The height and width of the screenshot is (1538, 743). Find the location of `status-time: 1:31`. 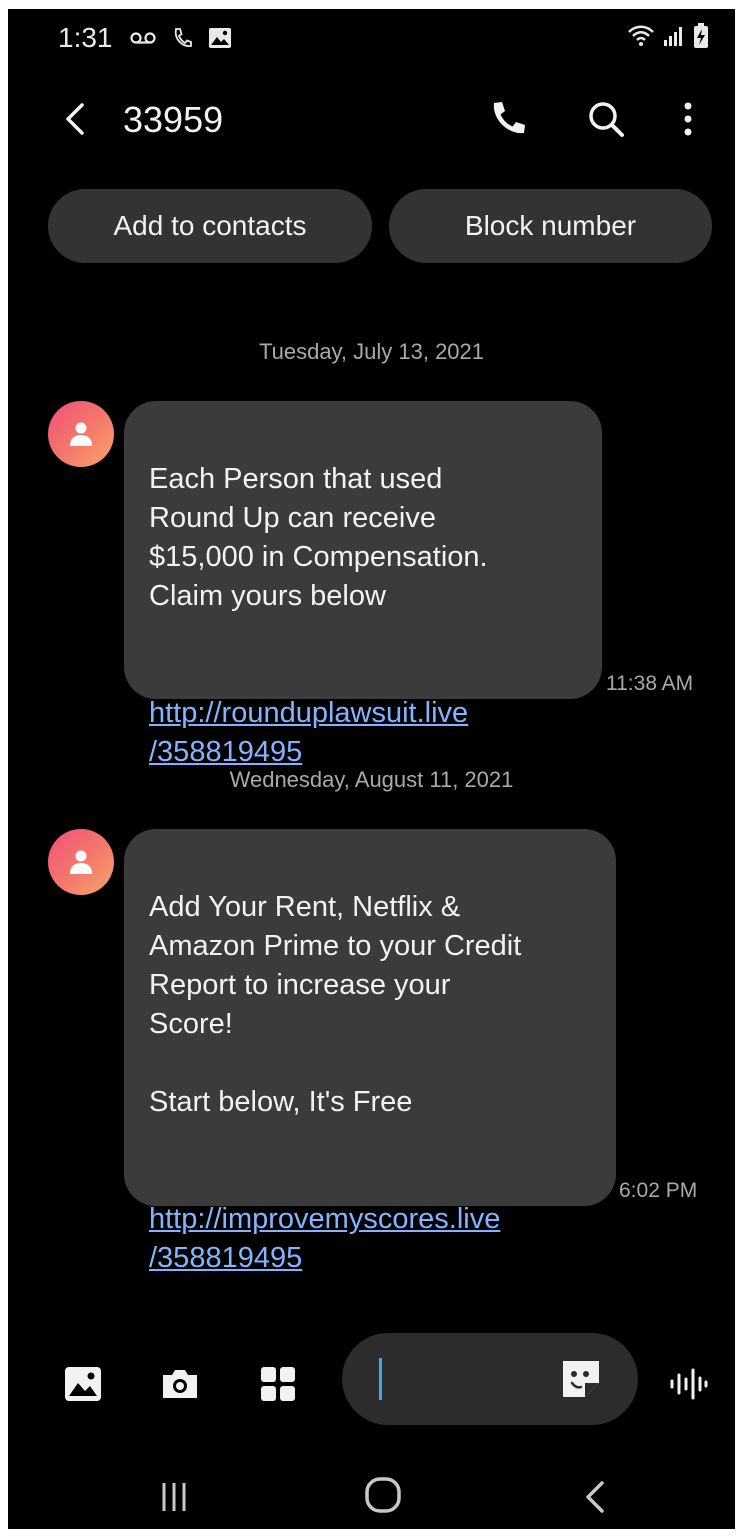

status-time: 1:31 is located at coordinates (85, 37).